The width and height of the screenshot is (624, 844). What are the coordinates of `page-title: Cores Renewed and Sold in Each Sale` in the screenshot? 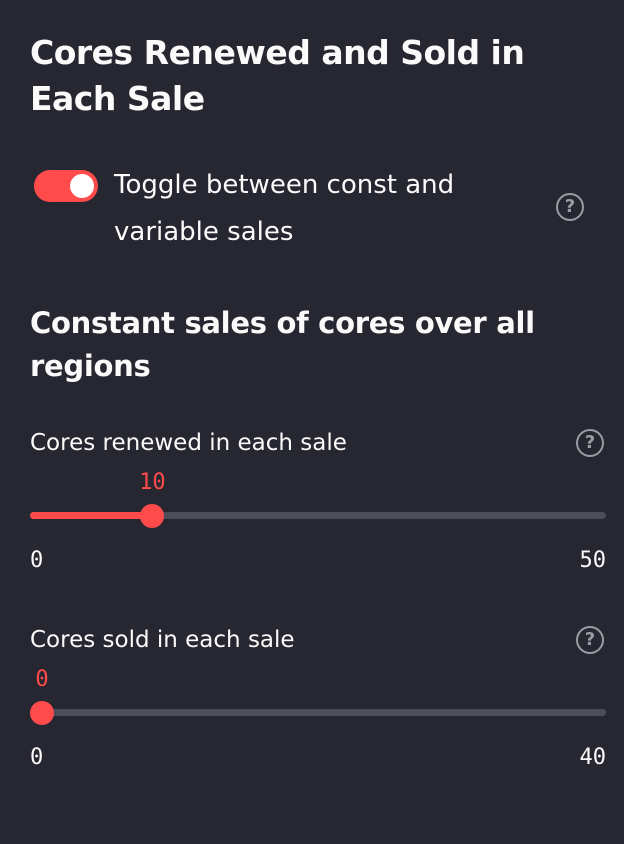 It's located at (277, 75).